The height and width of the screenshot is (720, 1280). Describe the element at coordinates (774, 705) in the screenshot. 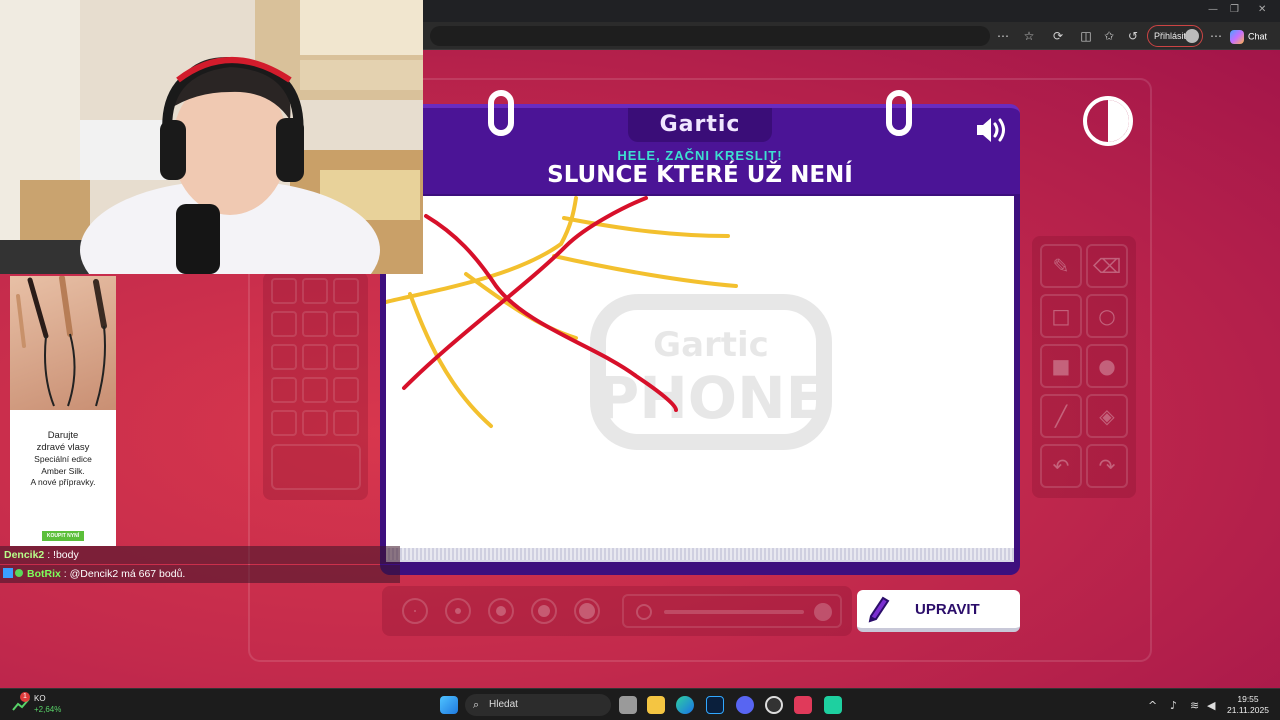

I see `steam-icon` at that location.